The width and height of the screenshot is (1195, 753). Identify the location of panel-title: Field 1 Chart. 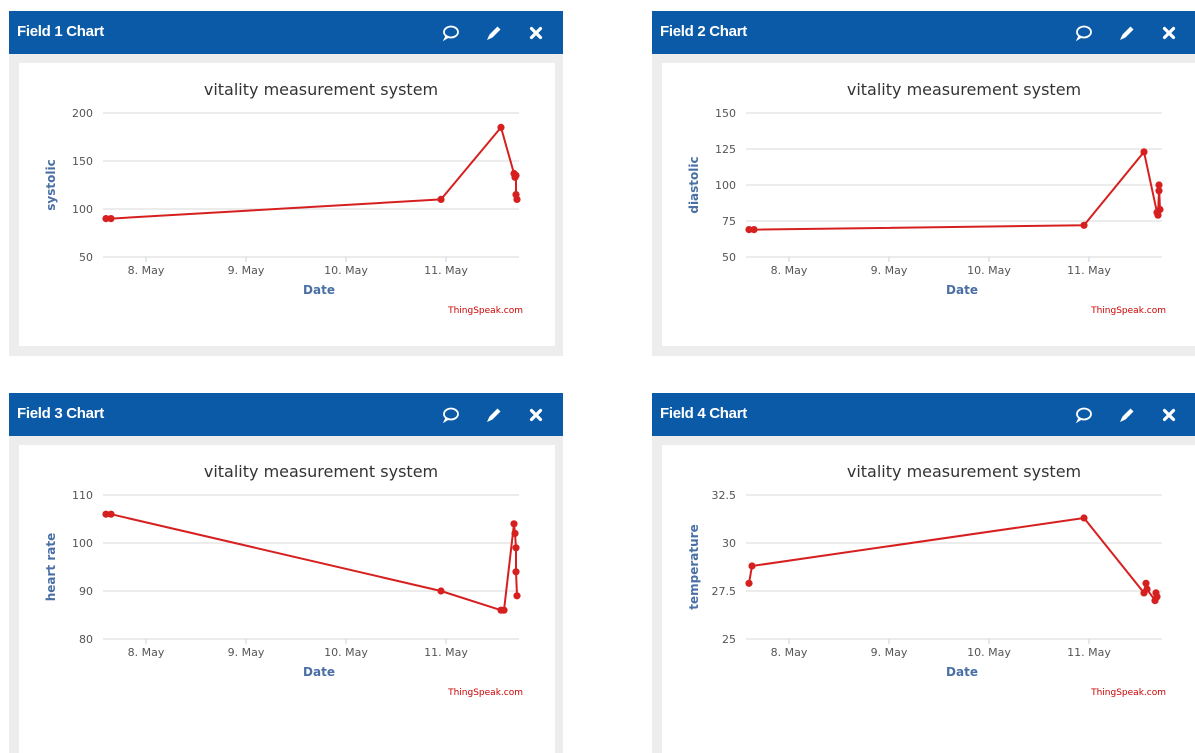
(60, 31).